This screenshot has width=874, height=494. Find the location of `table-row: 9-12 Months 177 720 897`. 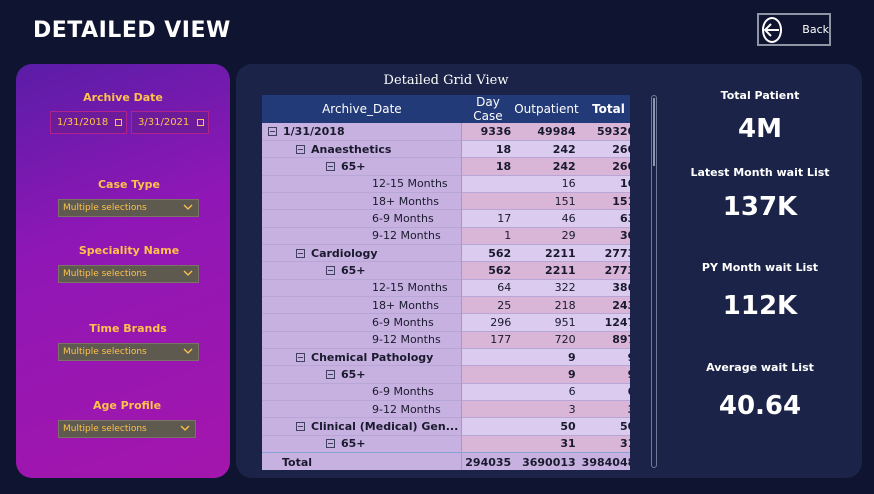

table-row: 9-12 Months 177 720 897 is located at coordinates (446, 340).